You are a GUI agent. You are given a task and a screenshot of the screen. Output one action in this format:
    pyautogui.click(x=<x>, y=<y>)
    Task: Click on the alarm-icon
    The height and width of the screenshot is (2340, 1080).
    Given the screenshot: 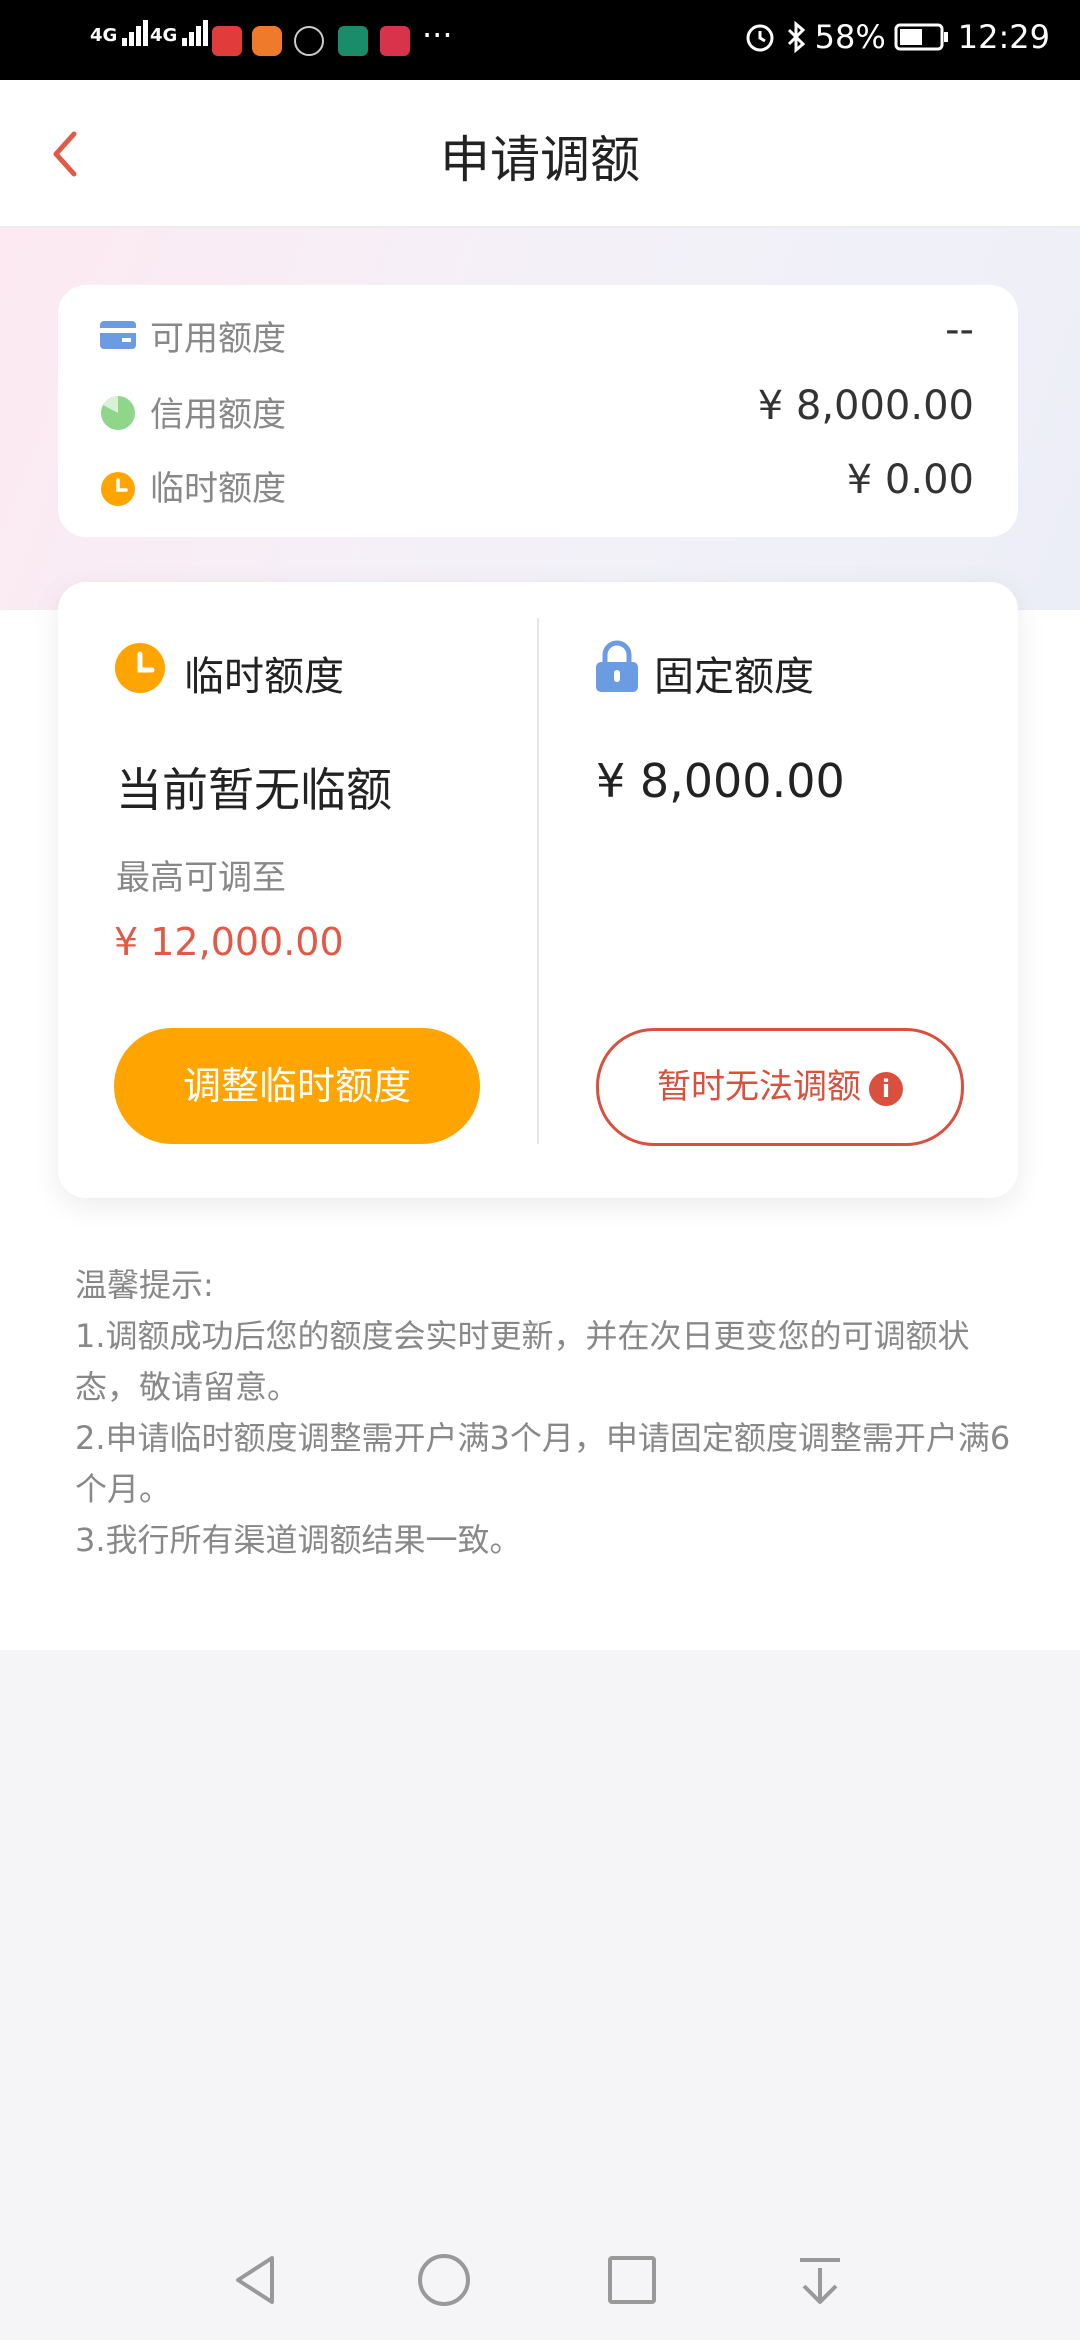 What is the action you would take?
    pyautogui.click(x=760, y=38)
    